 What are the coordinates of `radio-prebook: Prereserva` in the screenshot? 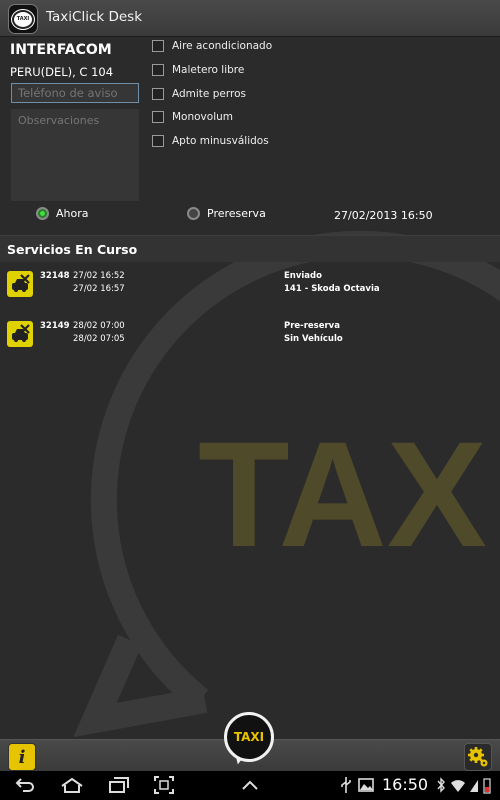 It's located at (226, 213).